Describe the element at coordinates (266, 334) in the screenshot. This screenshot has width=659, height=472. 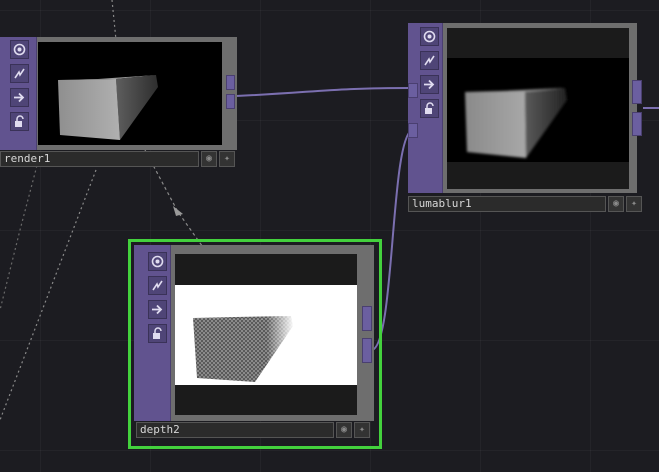
I see `depth-preview` at that location.